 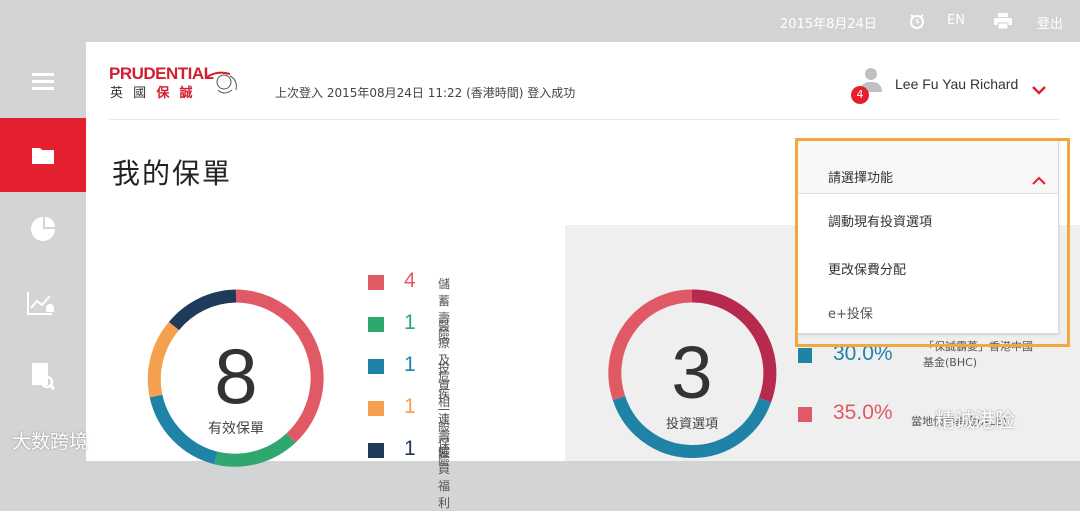 I want to click on highlight-frame, so click(x=932, y=242).